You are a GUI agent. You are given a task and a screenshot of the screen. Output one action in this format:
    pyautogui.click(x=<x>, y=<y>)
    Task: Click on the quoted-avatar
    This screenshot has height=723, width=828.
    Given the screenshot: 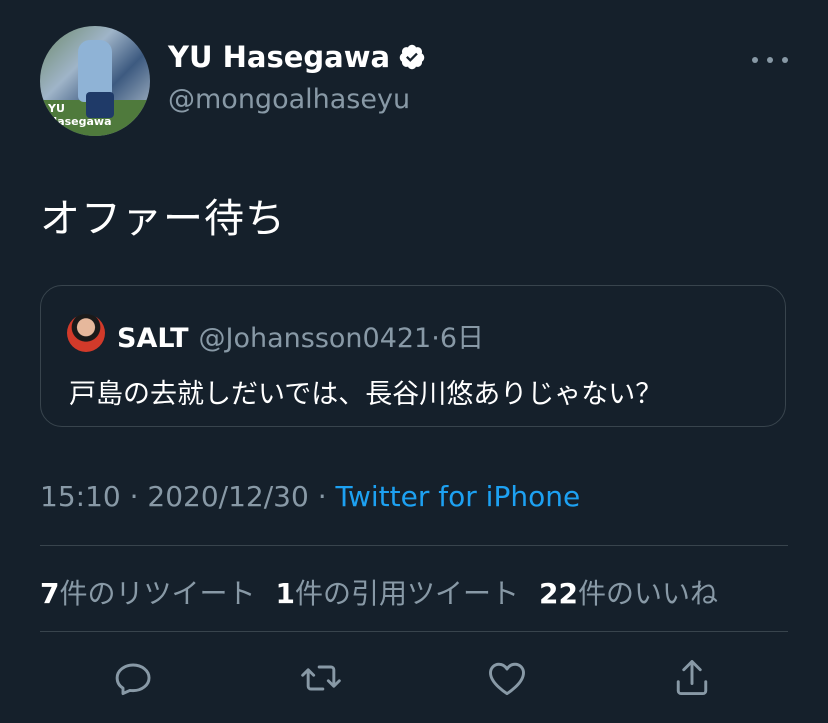 What is the action you would take?
    pyautogui.click(x=86, y=333)
    